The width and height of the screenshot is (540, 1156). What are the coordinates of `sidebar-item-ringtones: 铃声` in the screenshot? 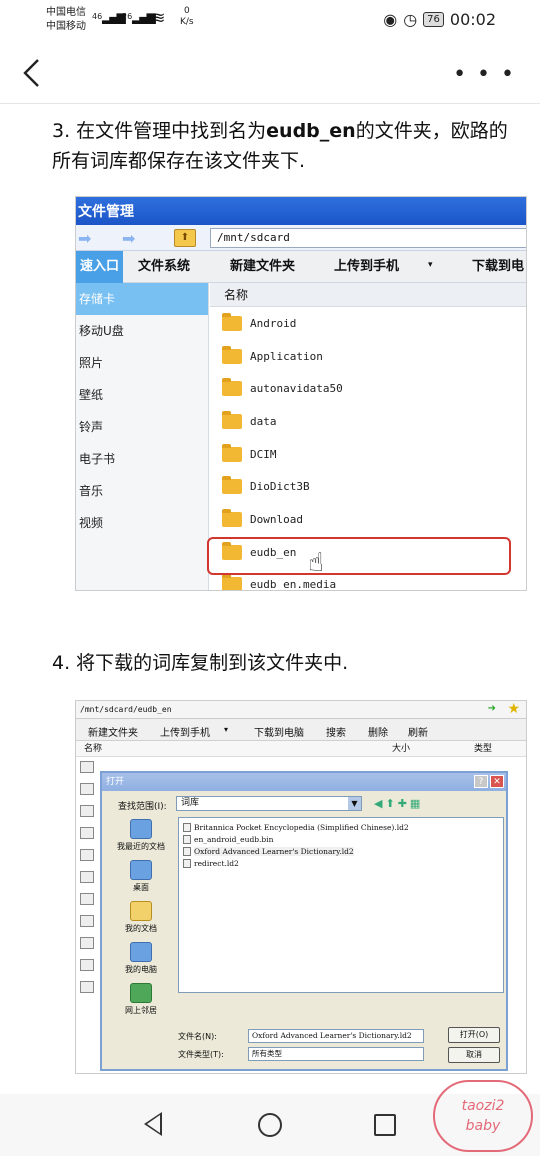 It's located at (142, 427).